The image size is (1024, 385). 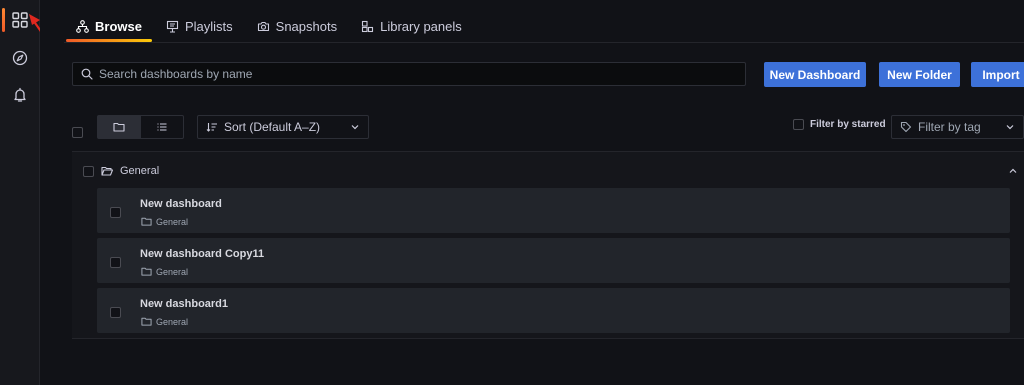 What do you see at coordinates (208, 26) in the screenshot?
I see `tab-playlists-label: Playlists` at bounding box center [208, 26].